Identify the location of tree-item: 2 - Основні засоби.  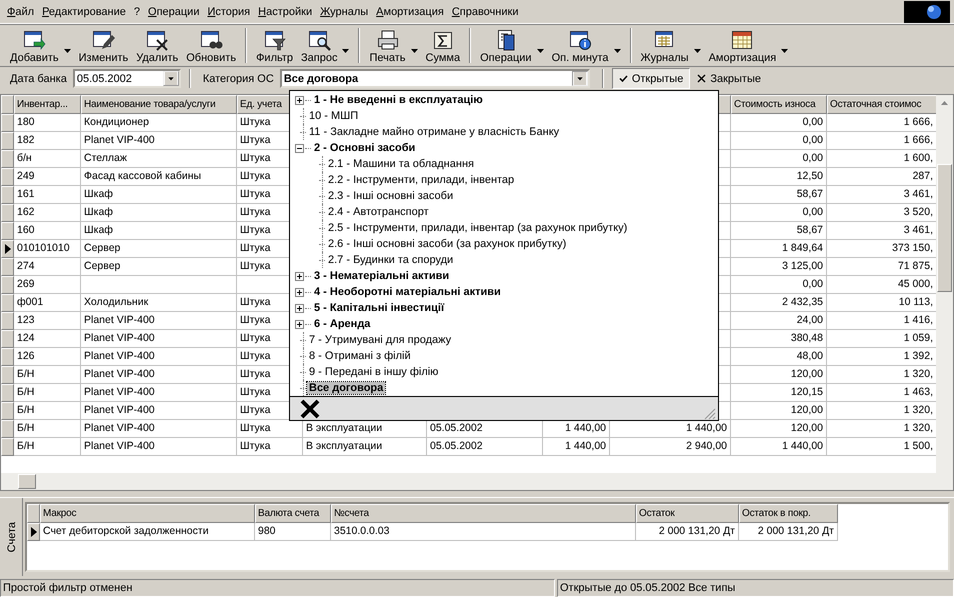
(365, 148).